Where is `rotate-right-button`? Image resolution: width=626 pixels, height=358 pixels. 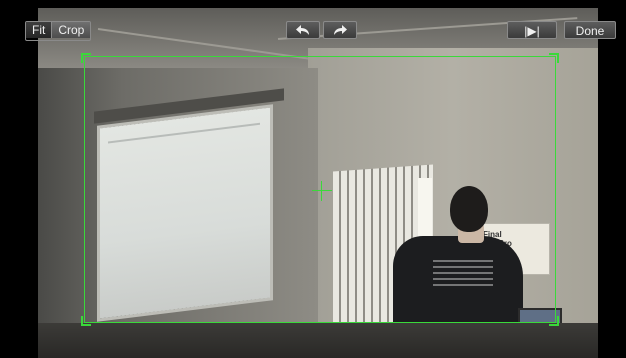 rotate-right-button is located at coordinates (340, 30).